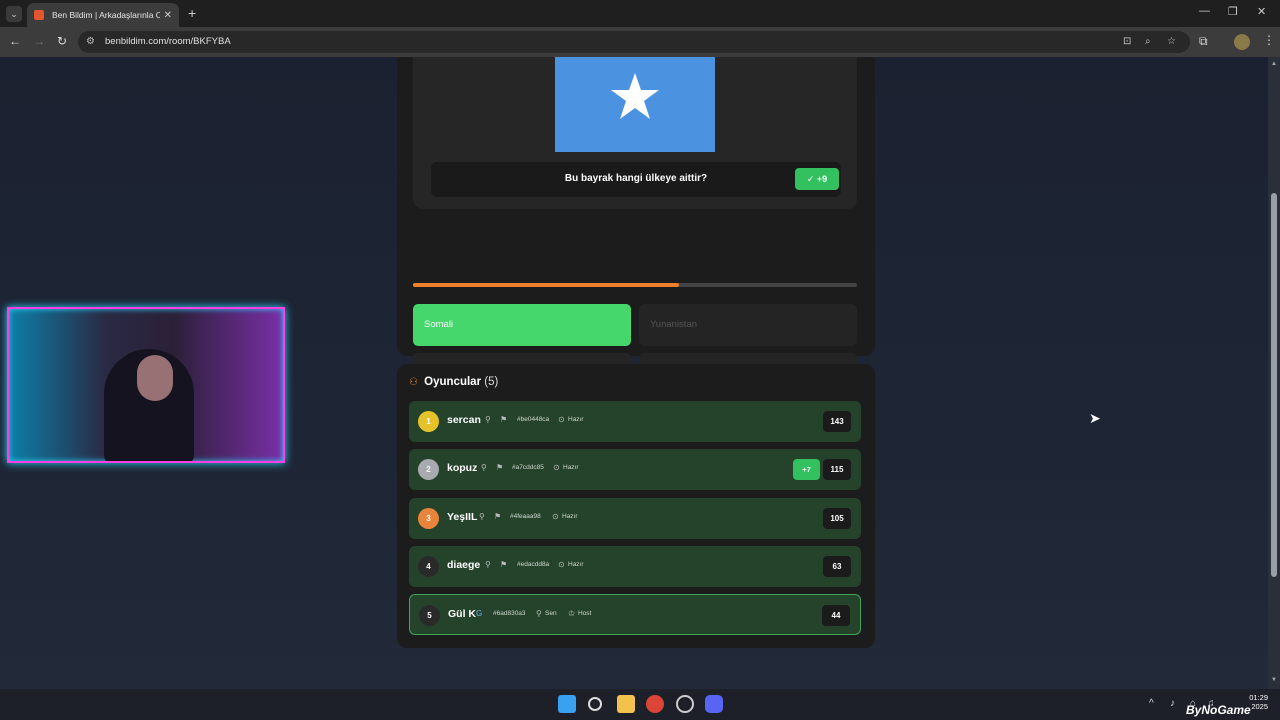  What do you see at coordinates (640, 704) in the screenshot?
I see `windows-taskbar: ^ ♪ ⌂ ♫ 01:29 2025 ByNoGame` at bounding box center [640, 704].